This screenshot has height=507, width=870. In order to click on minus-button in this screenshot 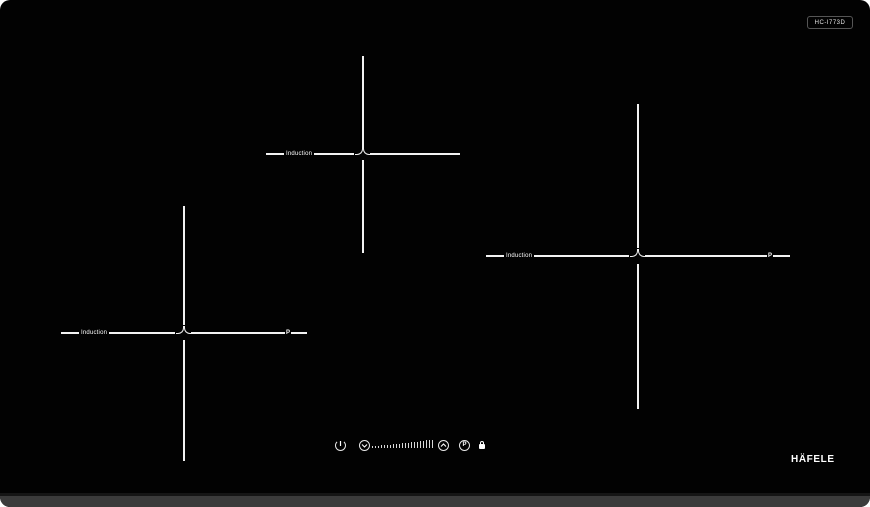, I will do `click(364, 445)`.